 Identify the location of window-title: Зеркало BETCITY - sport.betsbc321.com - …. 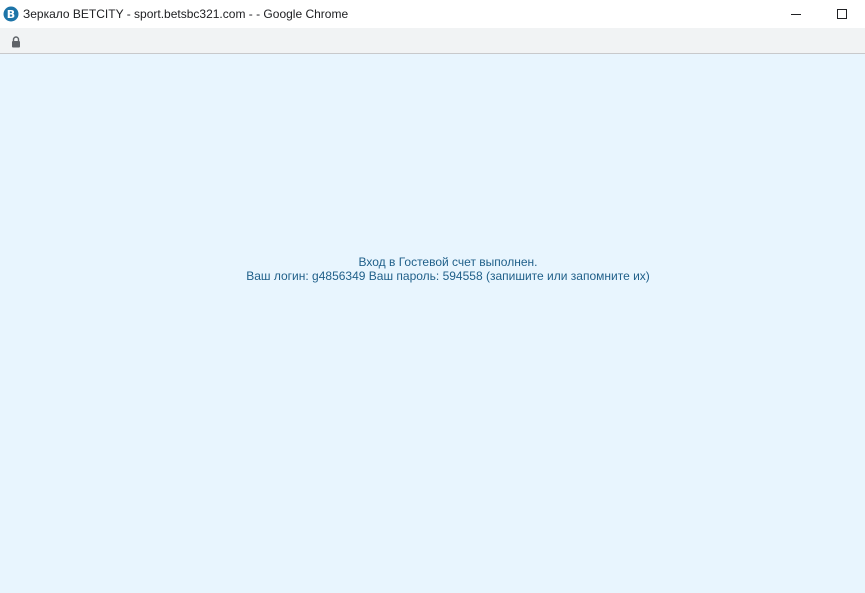
(186, 14).